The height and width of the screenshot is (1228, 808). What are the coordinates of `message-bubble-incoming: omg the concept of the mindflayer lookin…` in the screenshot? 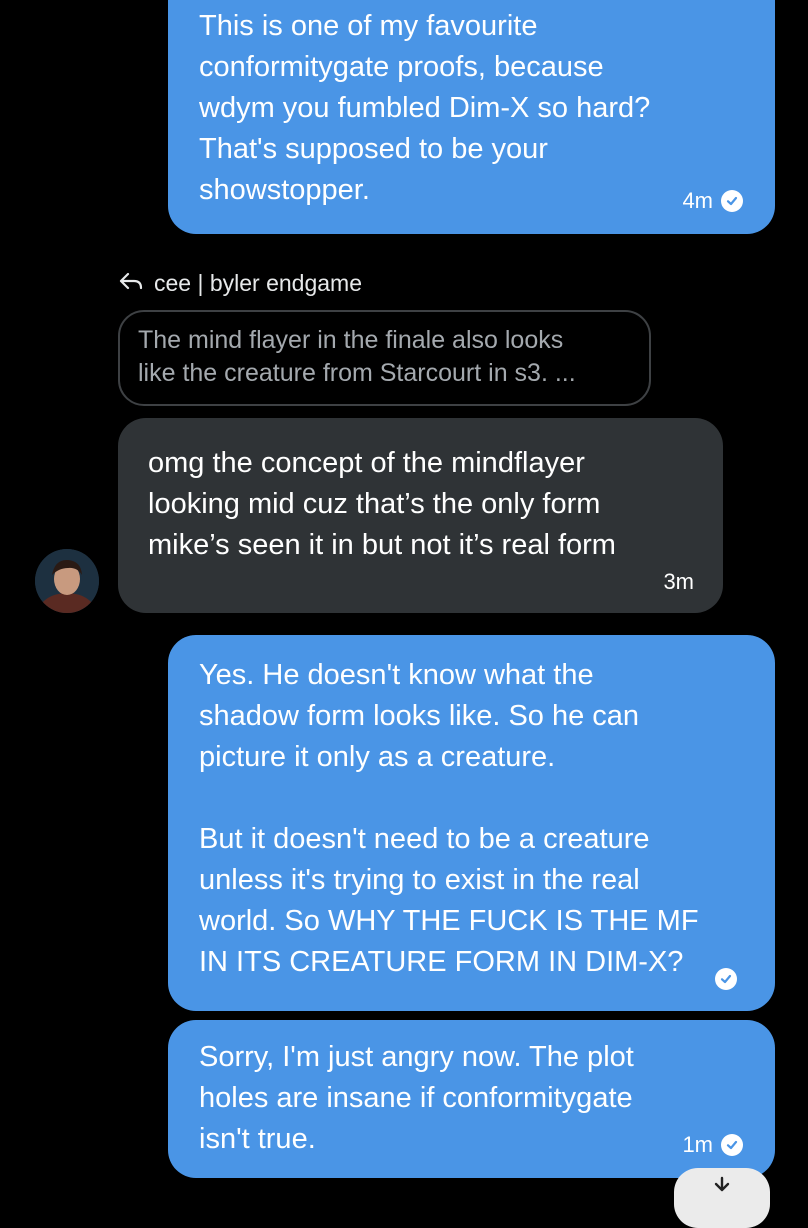 It's located at (420, 515).